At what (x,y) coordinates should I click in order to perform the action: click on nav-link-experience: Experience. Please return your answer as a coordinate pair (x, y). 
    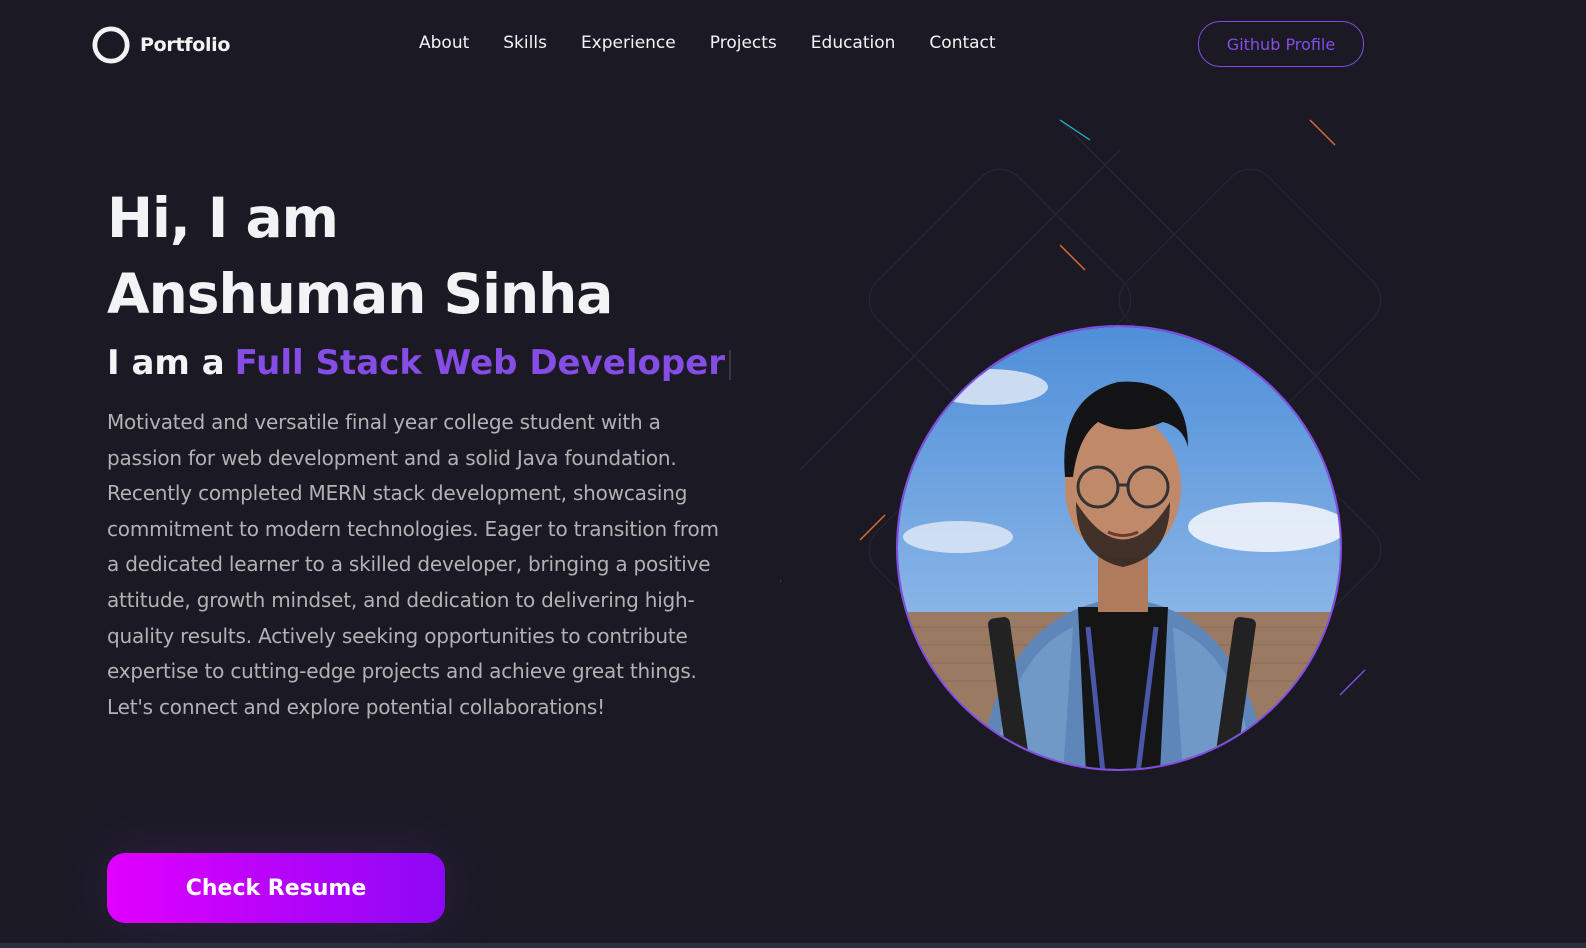
    Looking at the image, I should click on (628, 43).